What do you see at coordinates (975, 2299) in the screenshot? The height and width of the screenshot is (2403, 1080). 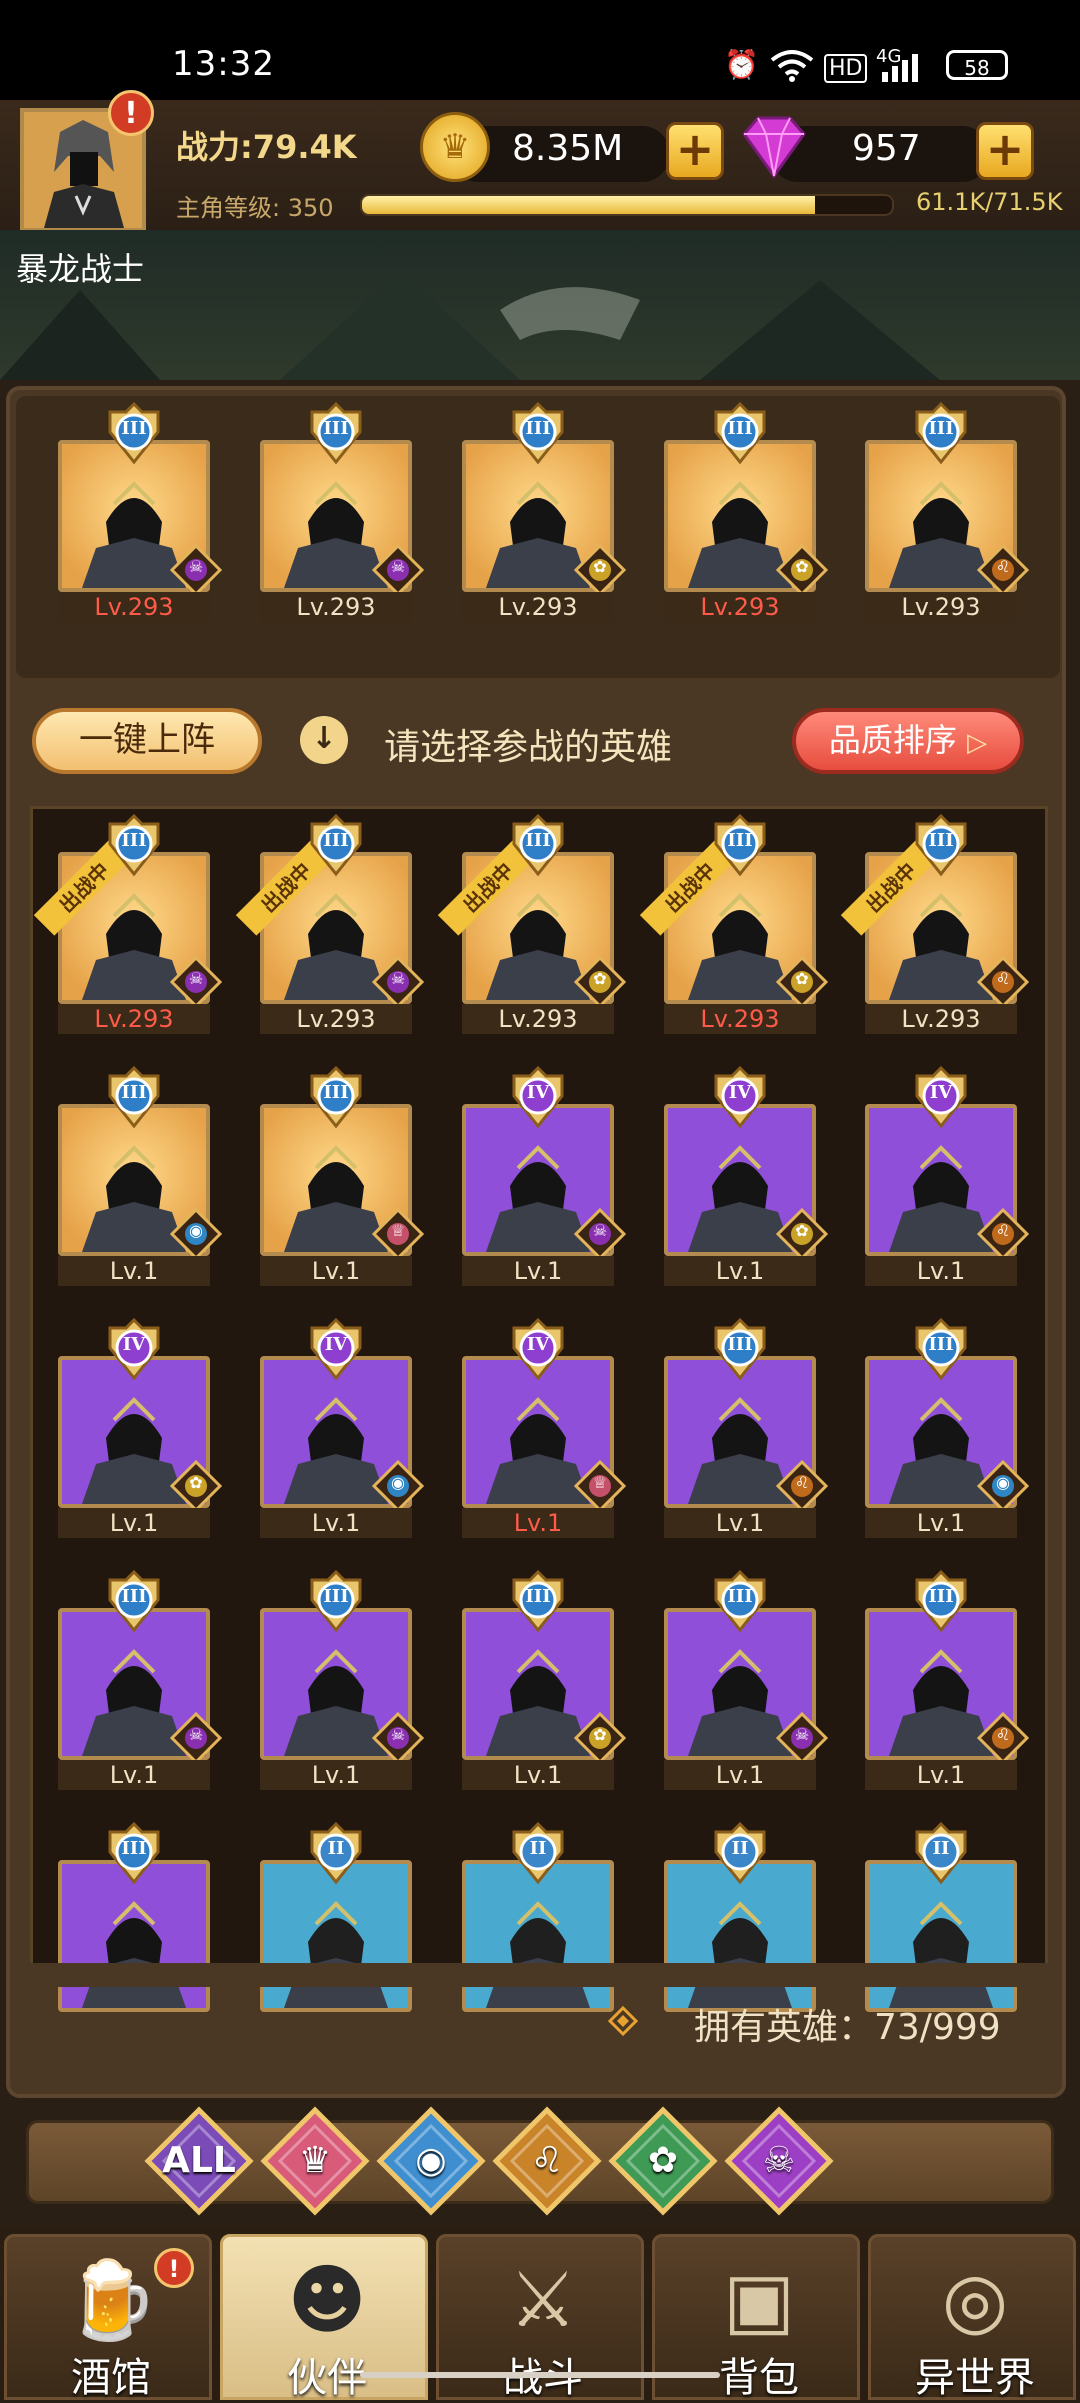 I see `portal-icon: ◎` at bounding box center [975, 2299].